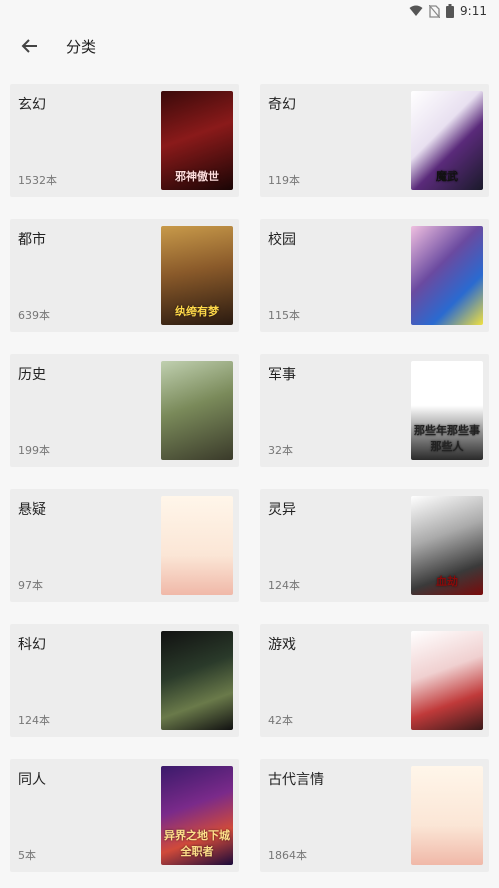  I want to click on category-count: 97本, so click(30, 585).